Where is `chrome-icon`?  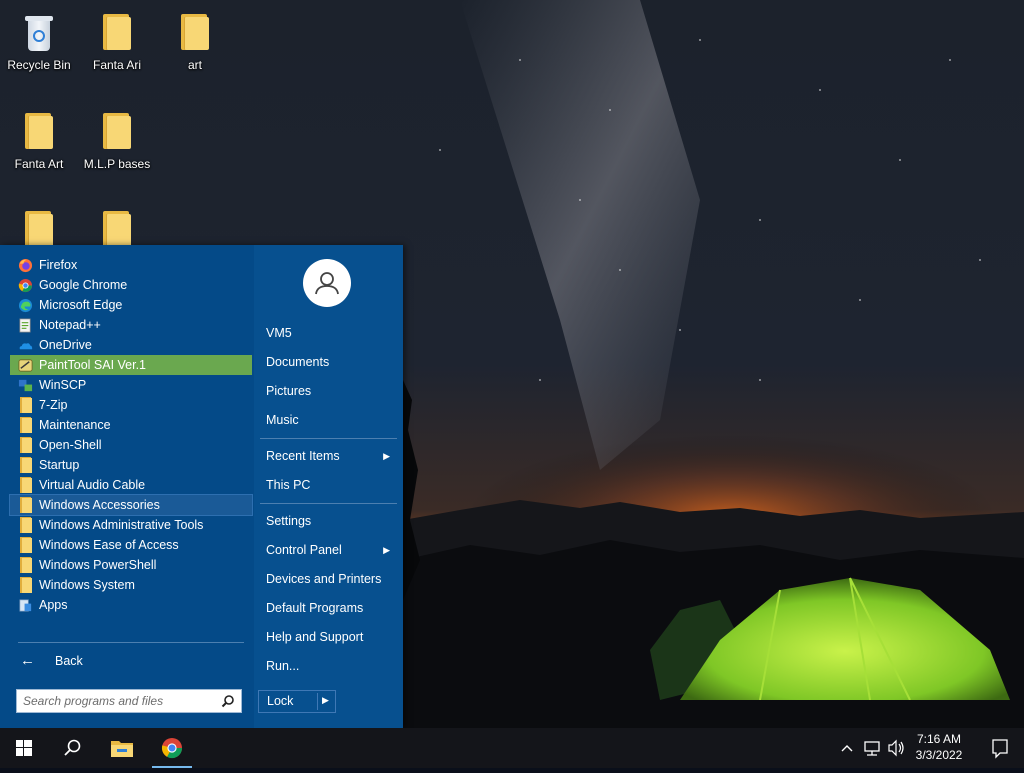
chrome-icon is located at coordinates (172, 748).